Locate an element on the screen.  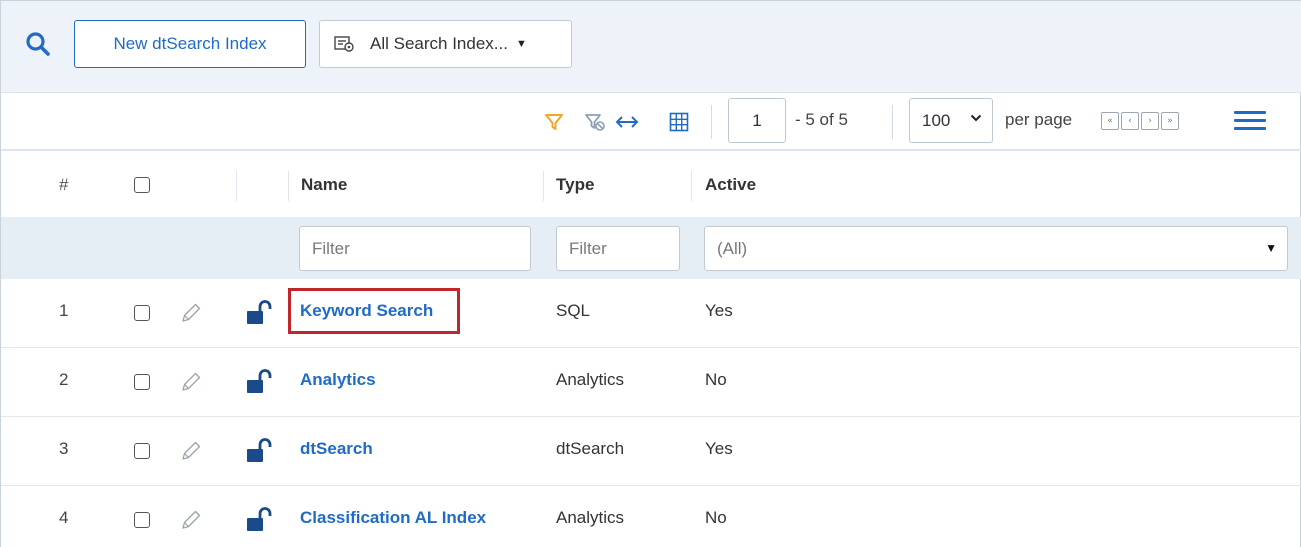
table-row: 2 Analytics Analytics No is located at coordinates (651, 382).